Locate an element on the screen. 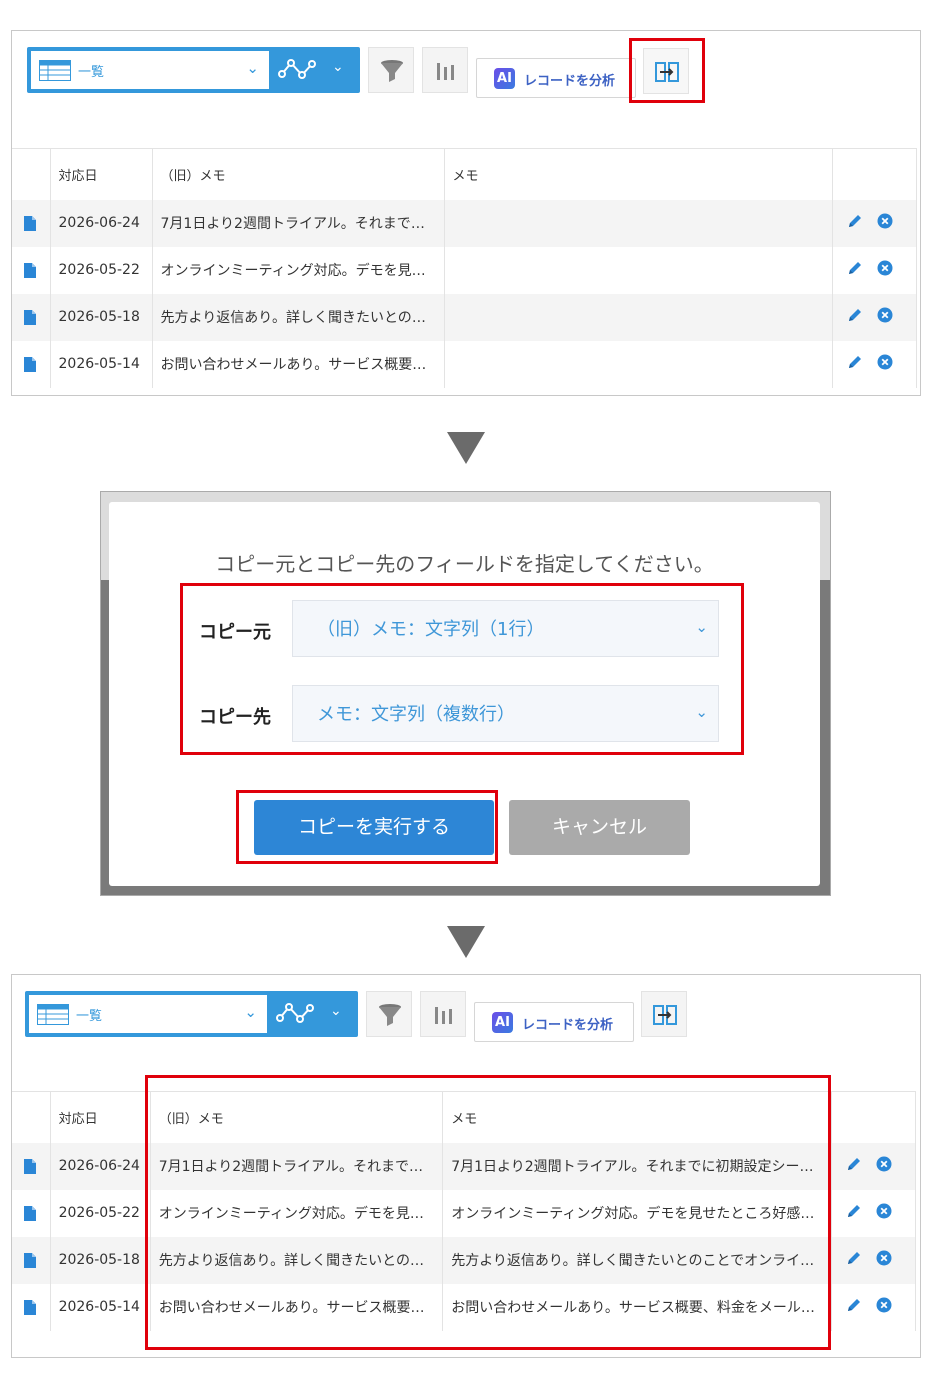 The width and height of the screenshot is (931, 1386). dialog-prompt: コピー元とコピー先のフィールドを指定してください。 is located at coordinates (464, 564).